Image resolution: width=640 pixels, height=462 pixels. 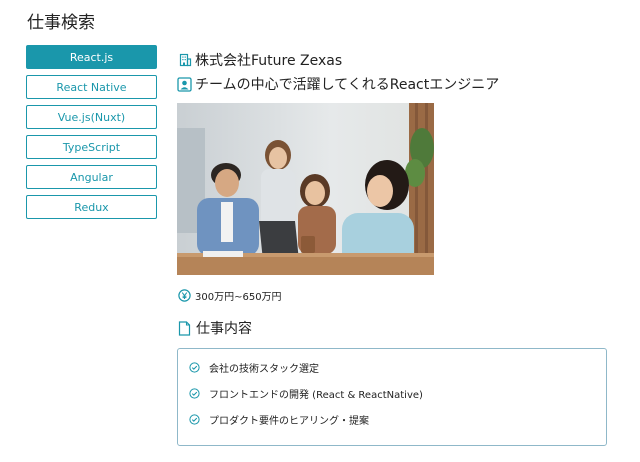 I want to click on list-item: フロントエンドの開発 (React & ReactNative), so click(x=392, y=393).